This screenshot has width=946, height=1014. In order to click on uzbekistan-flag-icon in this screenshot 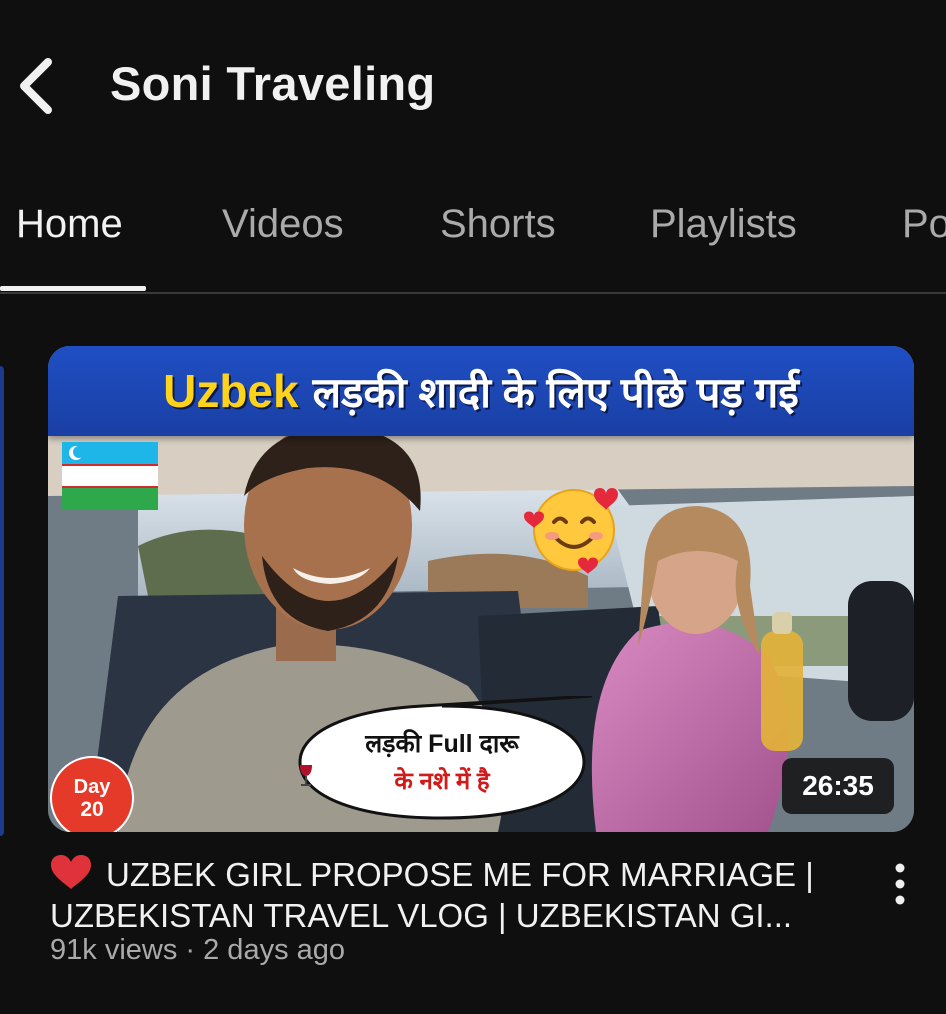, I will do `click(110, 476)`.